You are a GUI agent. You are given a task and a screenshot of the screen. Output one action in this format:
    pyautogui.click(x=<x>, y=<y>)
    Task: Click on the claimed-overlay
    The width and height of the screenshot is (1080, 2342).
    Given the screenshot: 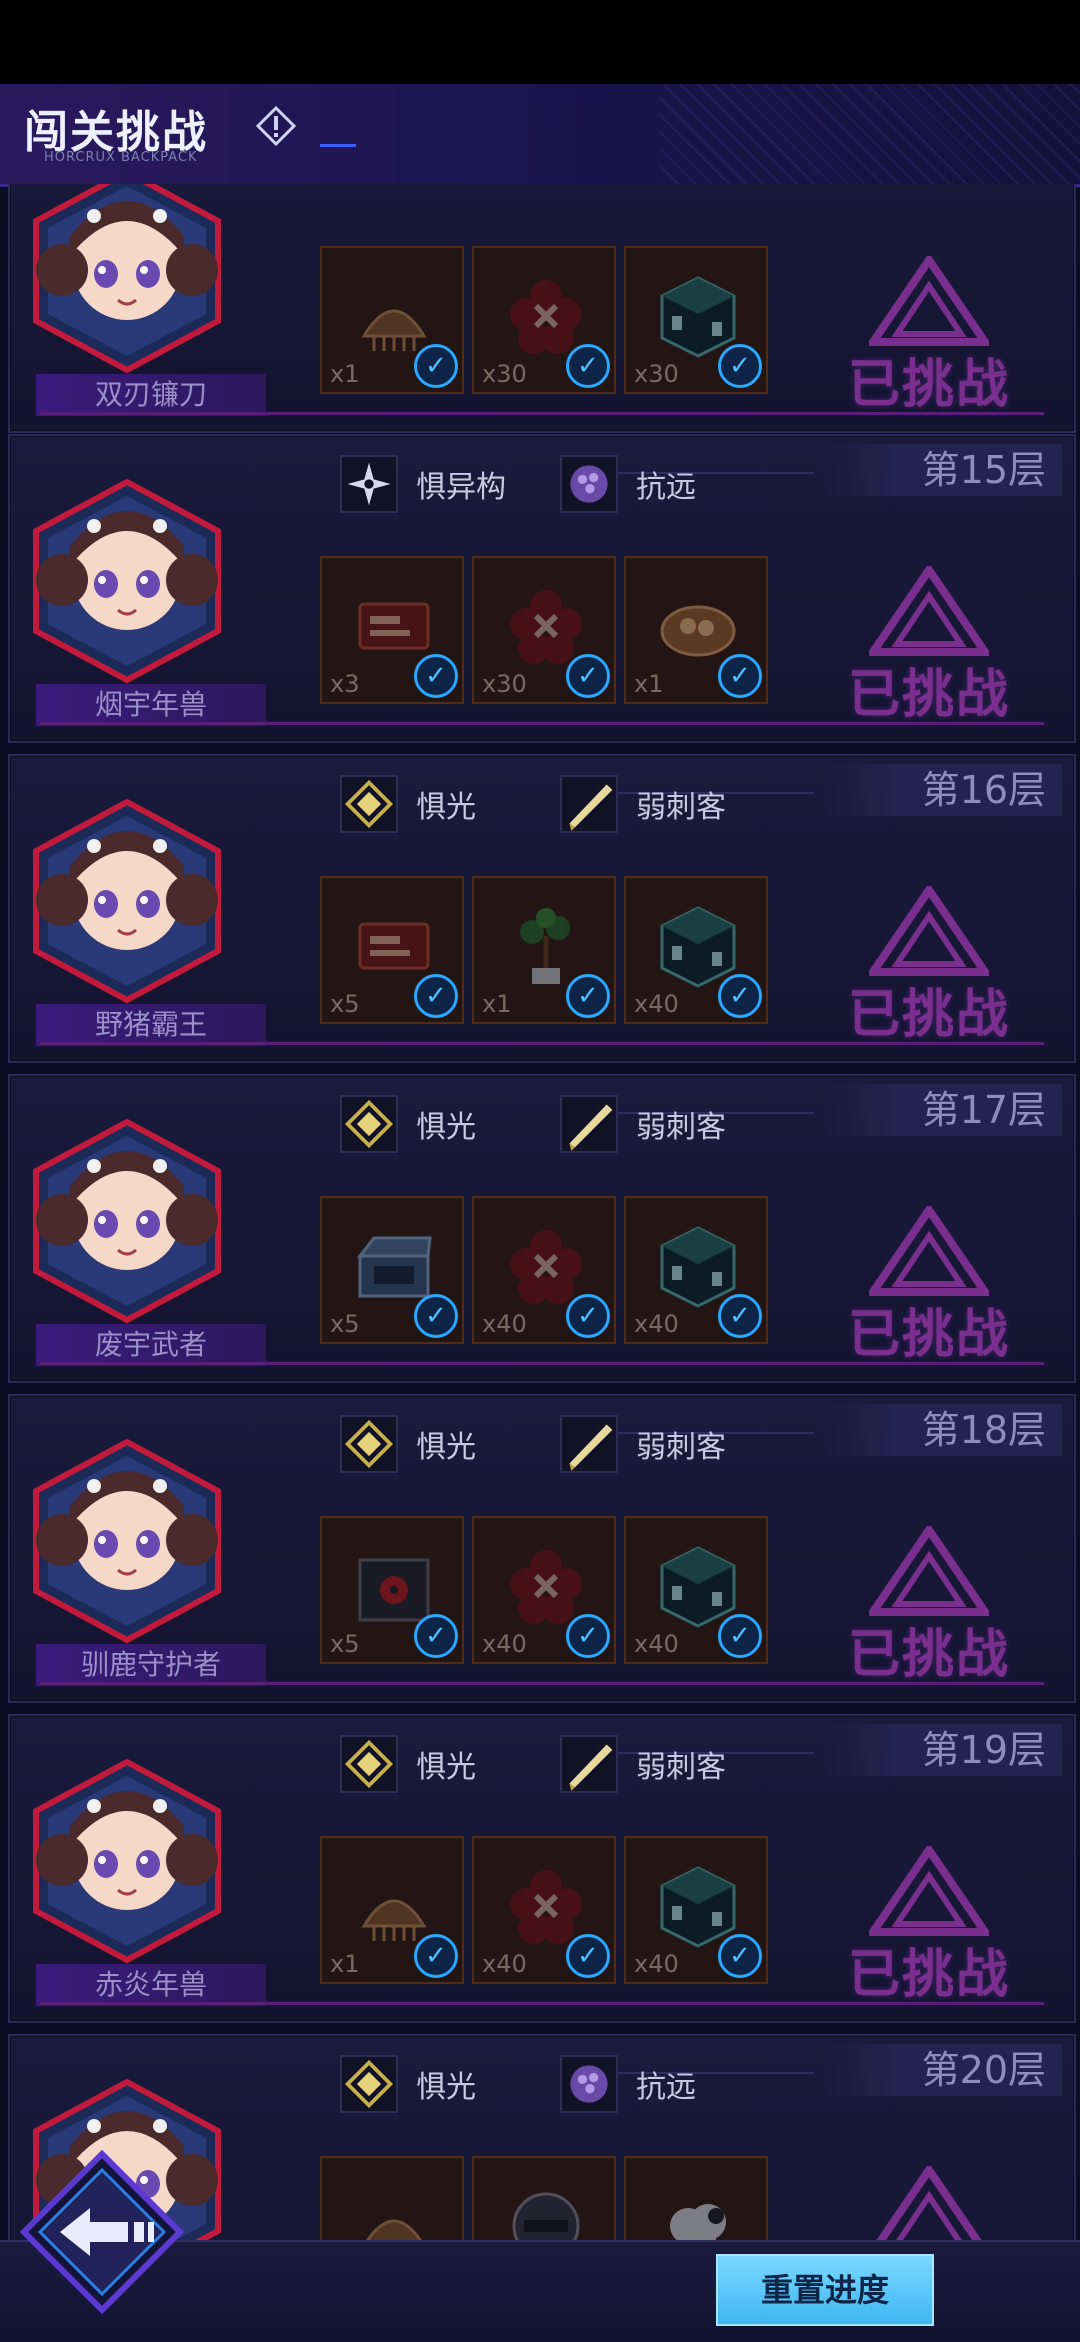 What is the action you would take?
    pyautogui.click(x=392, y=2199)
    